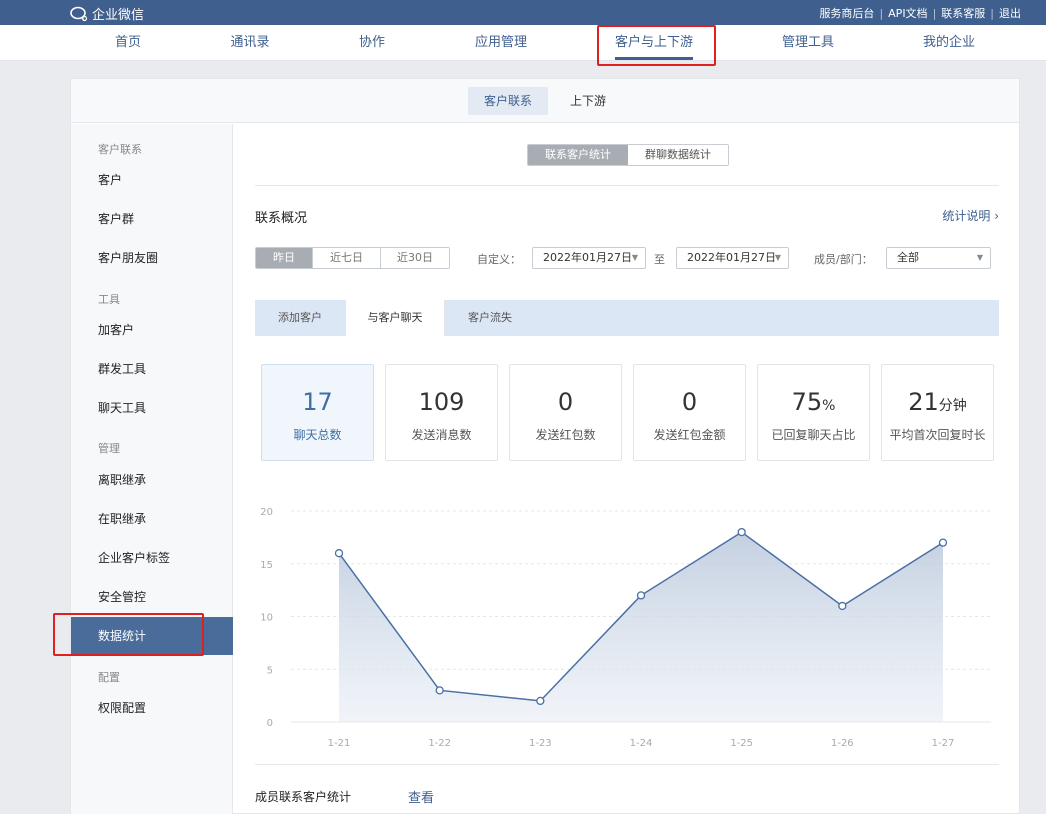 The width and height of the screenshot is (1046, 814). I want to click on start-date-picker: 2022年01月27日 ▼, so click(589, 258).